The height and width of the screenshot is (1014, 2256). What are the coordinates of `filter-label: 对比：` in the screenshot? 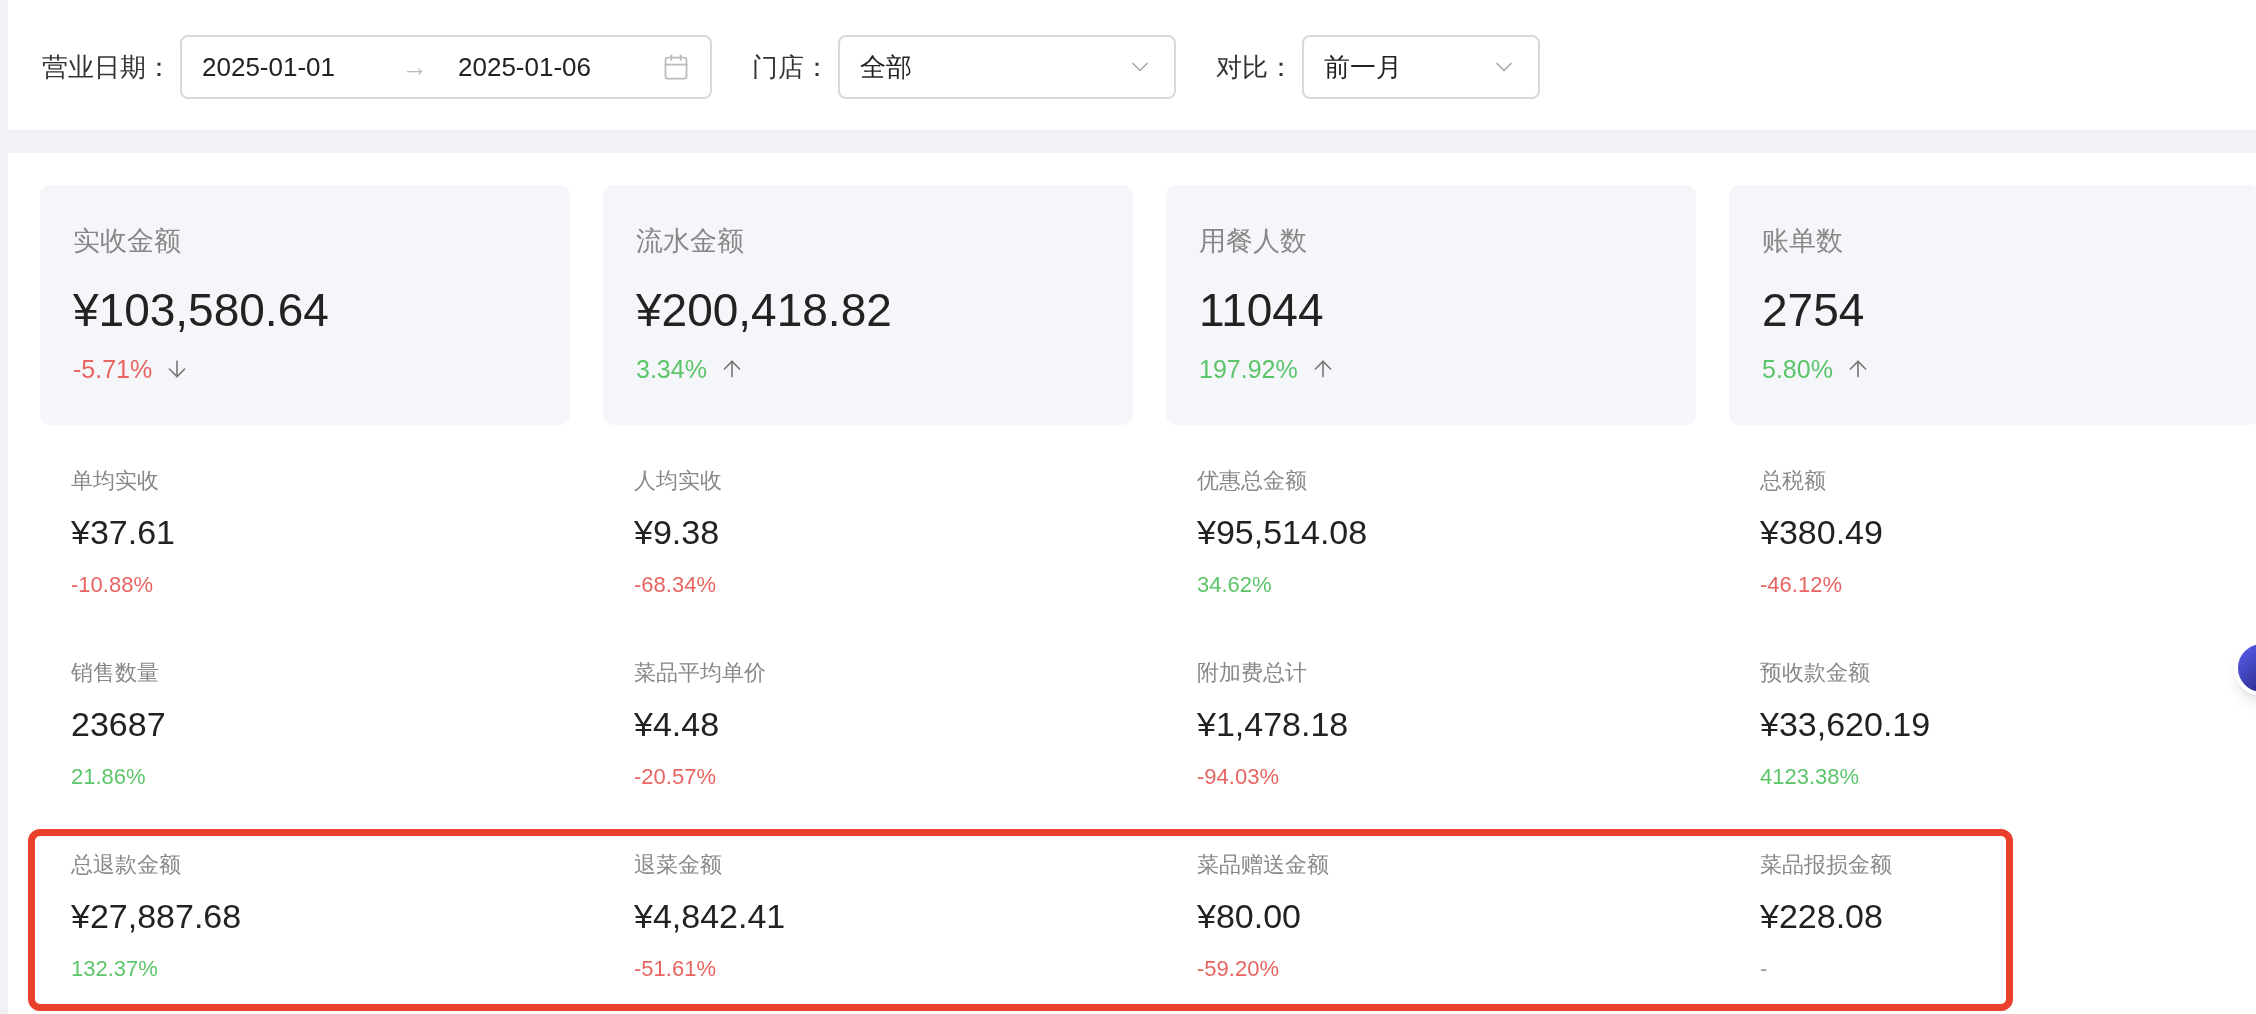 It's located at (1255, 67).